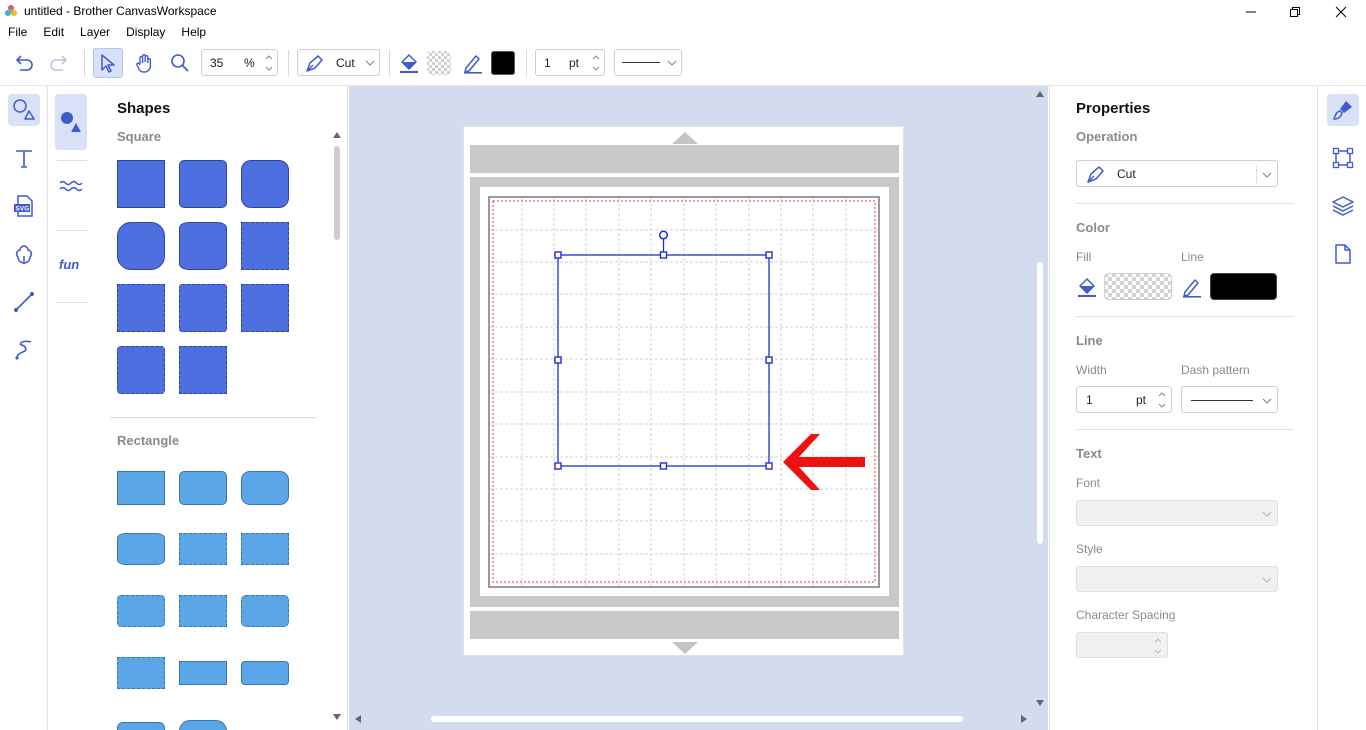 The width and height of the screenshot is (1366, 730). What do you see at coordinates (1024, 719) in the screenshot?
I see `scroll-right-arrow-icon` at bounding box center [1024, 719].